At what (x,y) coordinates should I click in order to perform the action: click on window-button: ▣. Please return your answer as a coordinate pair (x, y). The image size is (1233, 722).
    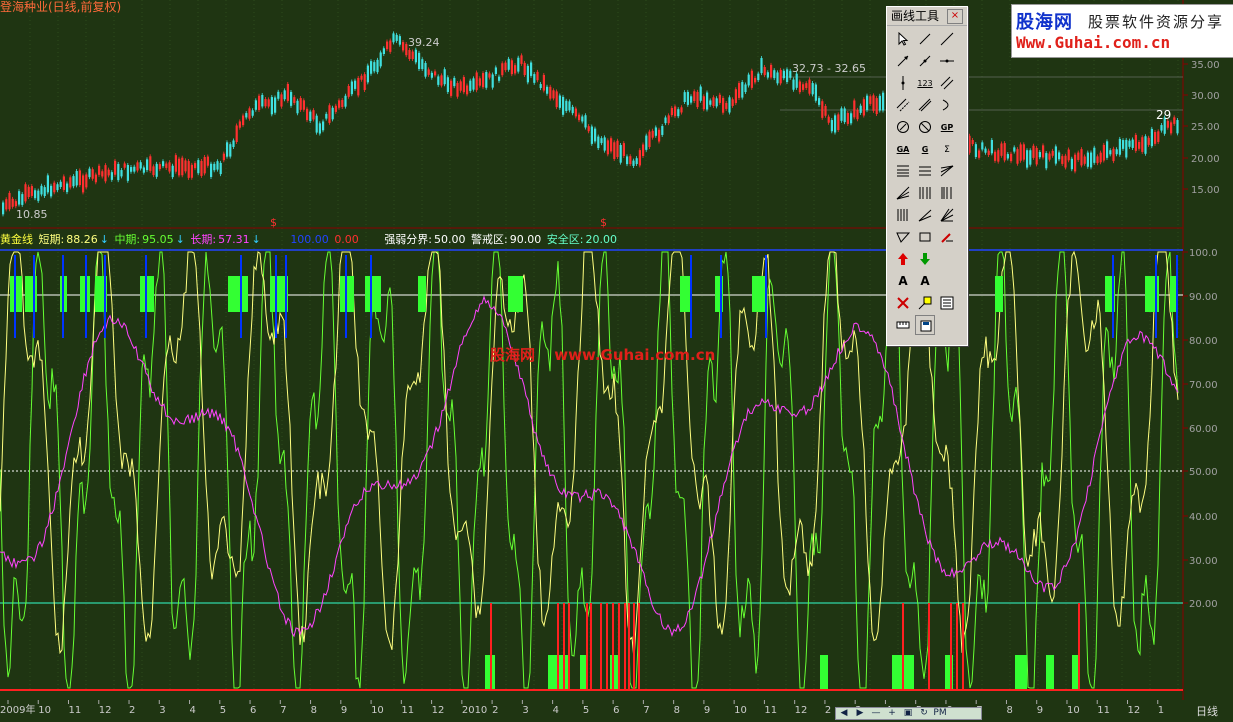
    Looking at the image, I should click on (908, 713).